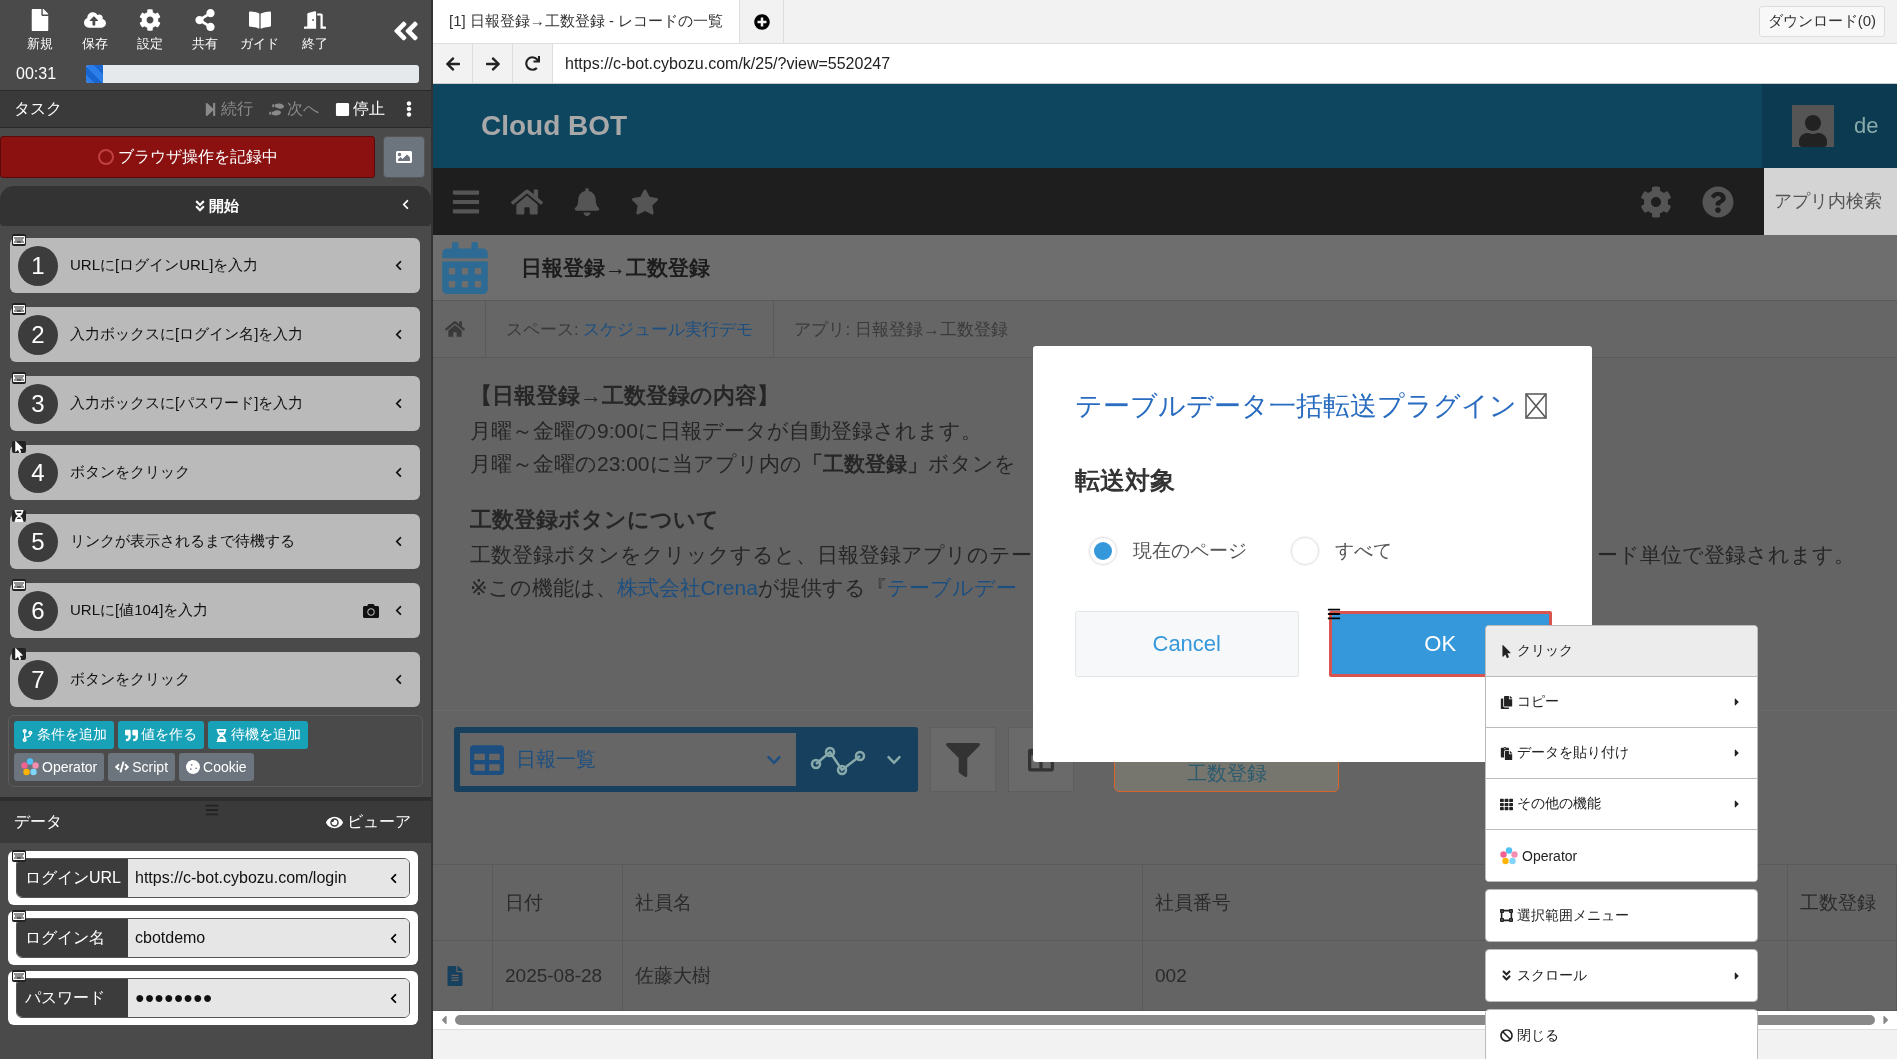 The image size is (1897, 1059). What do you see at coordinates (726, 431) in the screenshot?
I see `description-text: 月曜～金曜の9:00に日報データが自動登録されます。` at bounding box center [726, 431].